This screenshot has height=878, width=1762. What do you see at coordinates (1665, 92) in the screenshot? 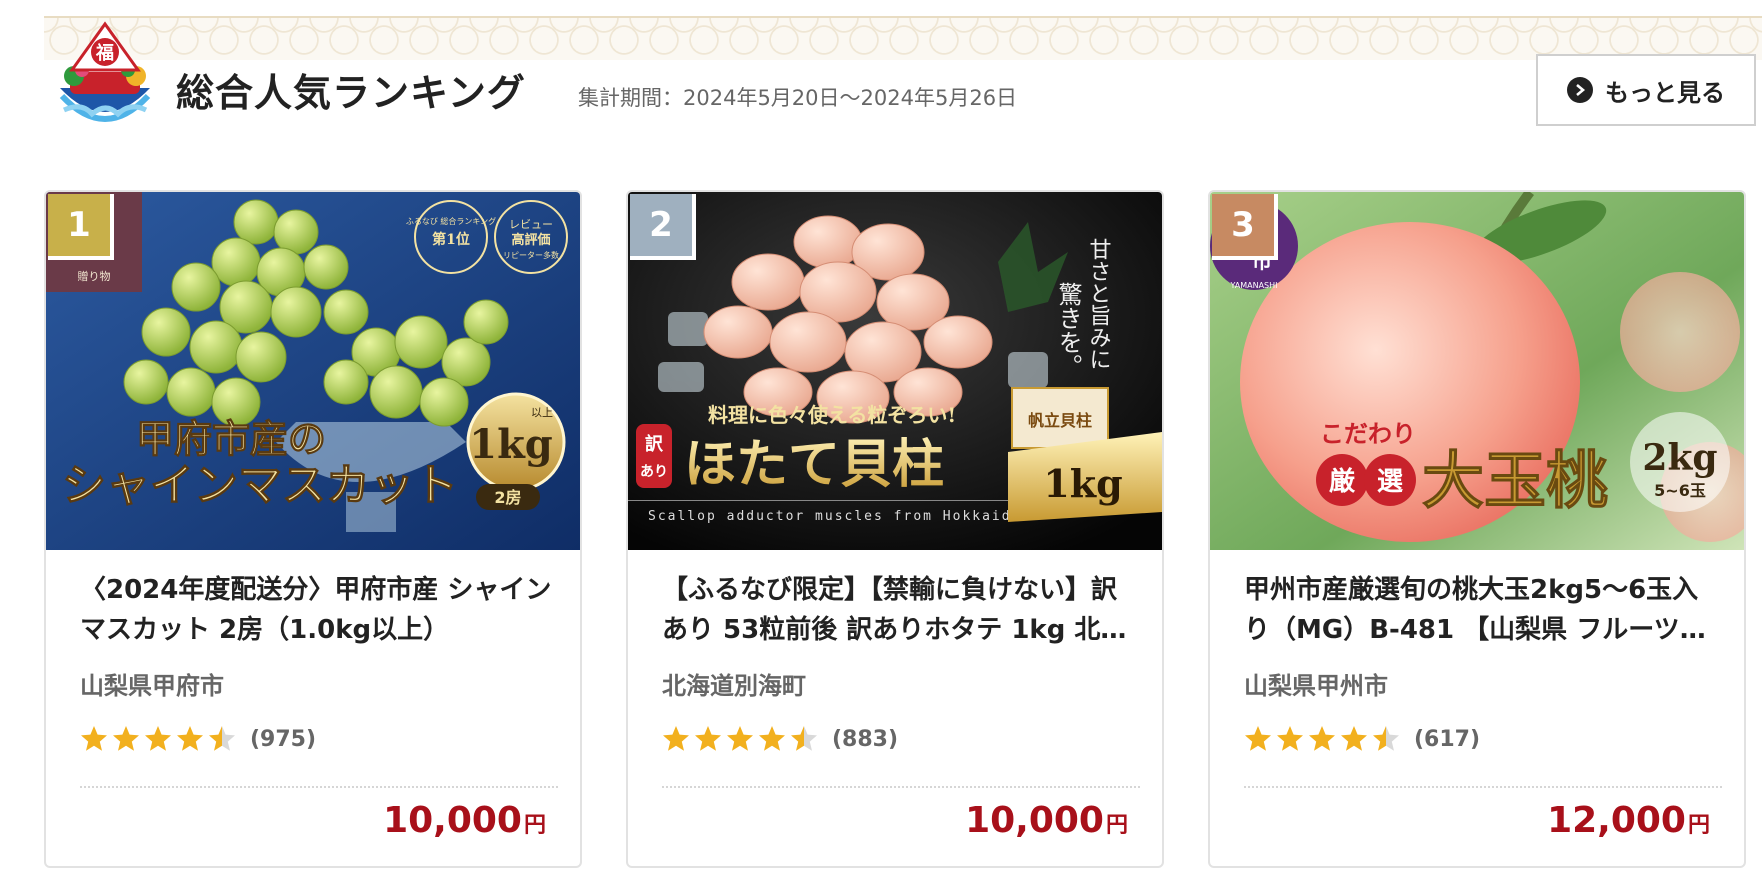
I see `see-more-label: もっと見る` at bounding box center [1665, 92].